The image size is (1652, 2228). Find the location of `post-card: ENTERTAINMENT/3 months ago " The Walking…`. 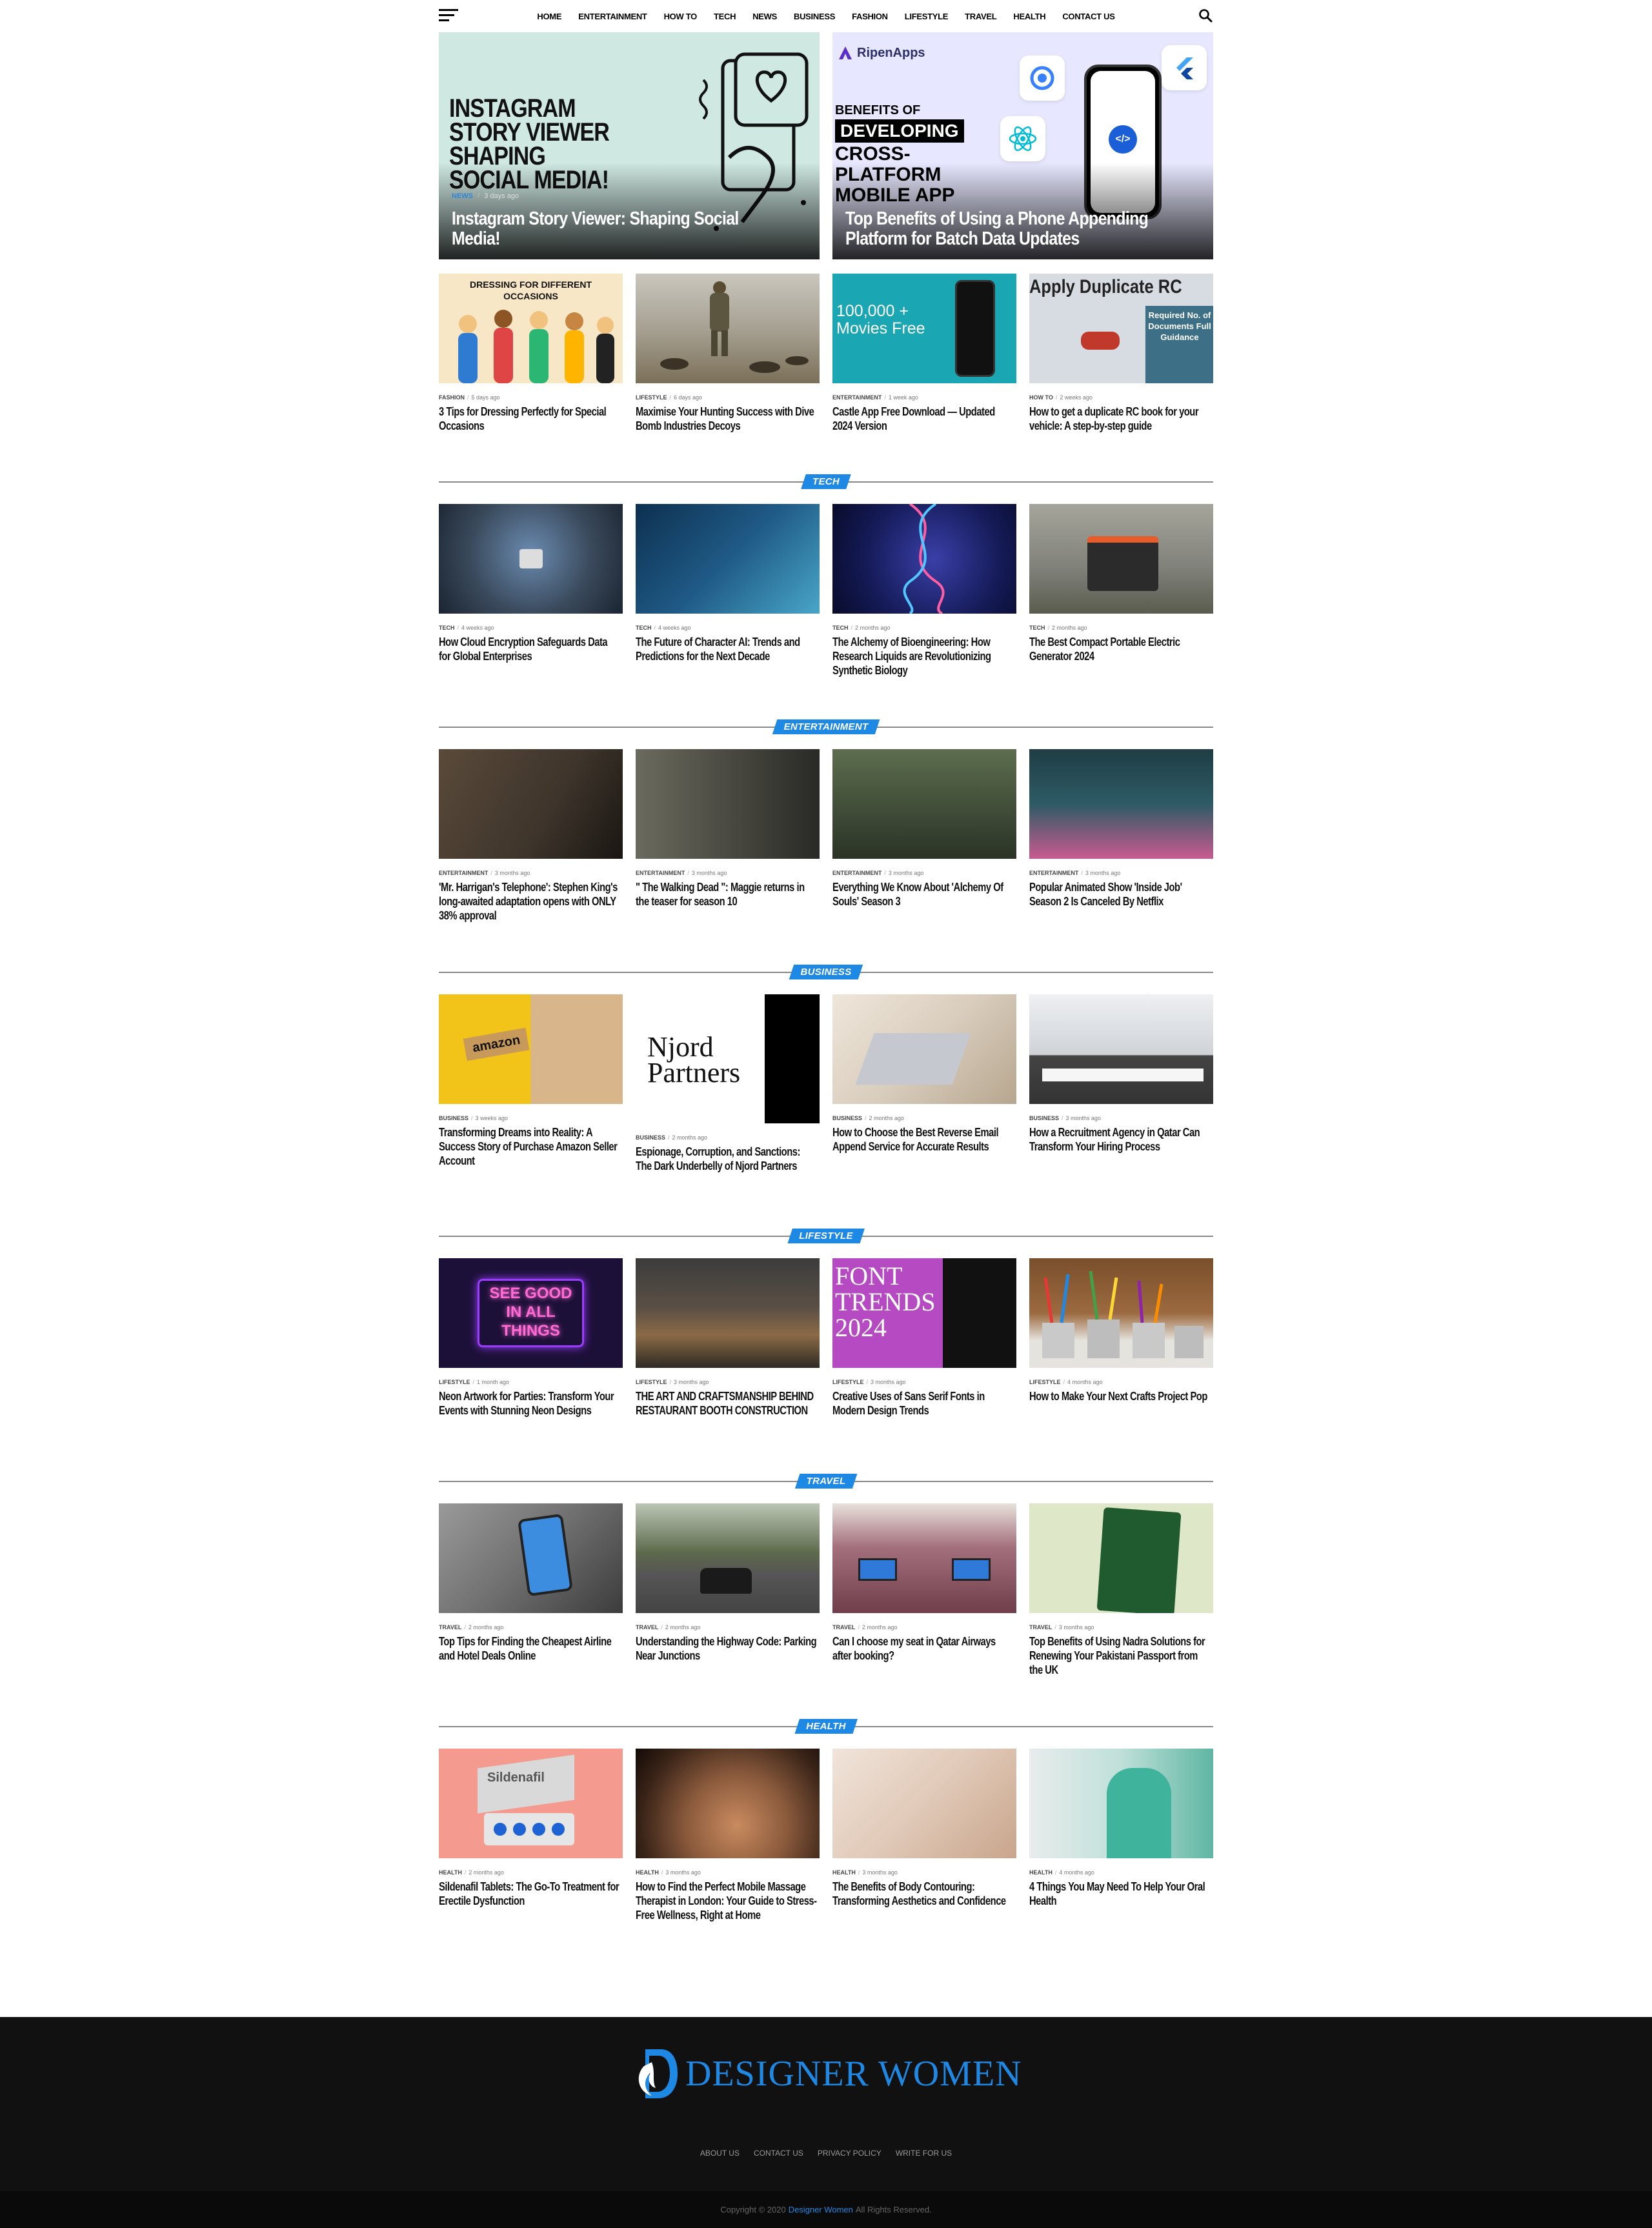

post-card: ENTERTAINMENT/3 months ago " The Walking… is located at coordinates (728, 836).